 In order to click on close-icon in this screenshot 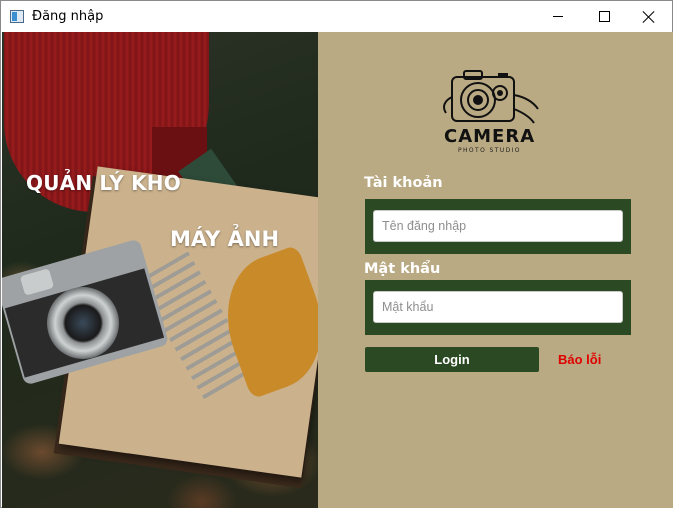, I will do `click(649, 17)`.